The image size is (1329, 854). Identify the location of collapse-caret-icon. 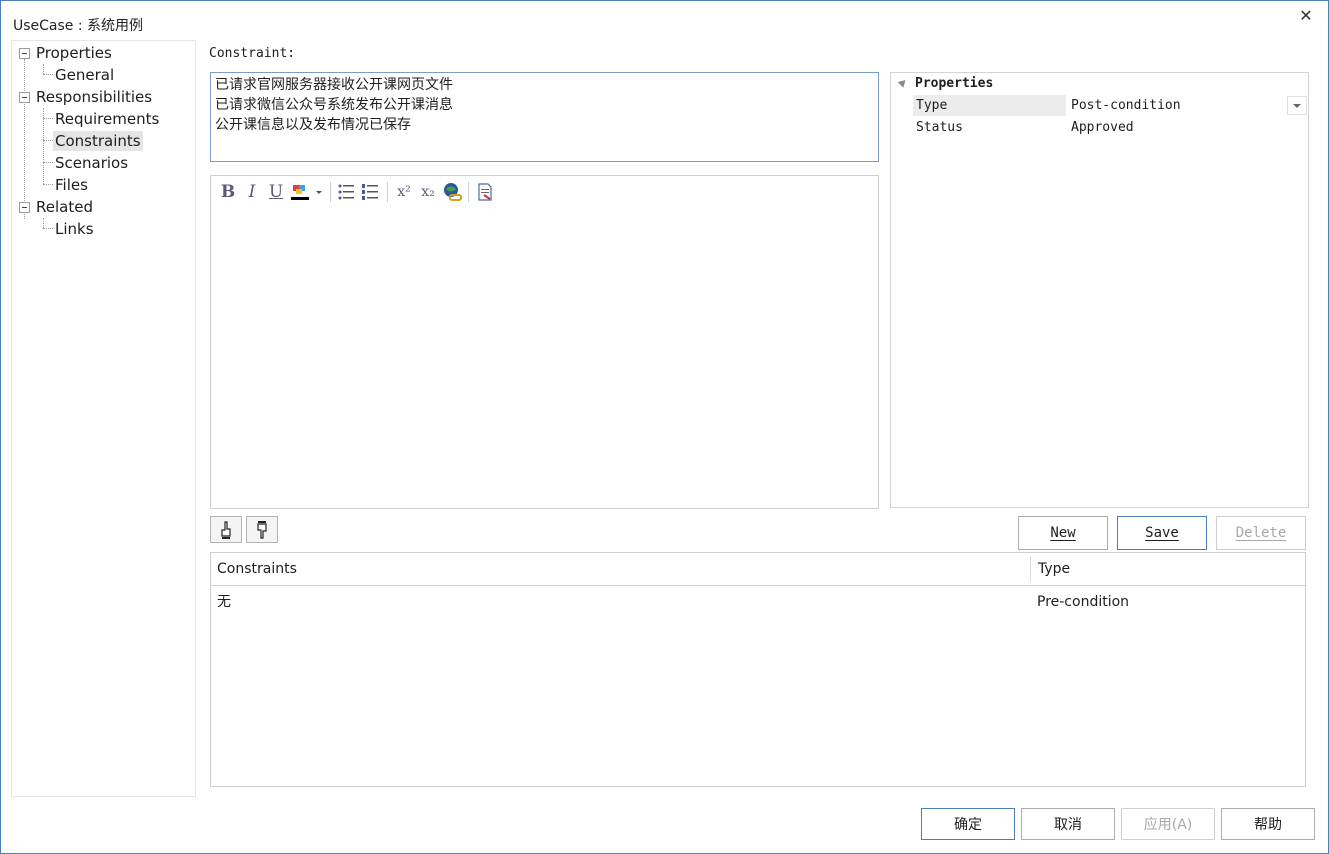
(903, 82).